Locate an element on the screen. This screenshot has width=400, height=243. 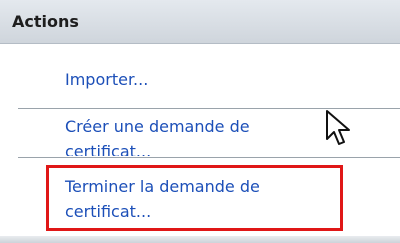
actions-panel-title: Actions is located at coordinates (45, 21).